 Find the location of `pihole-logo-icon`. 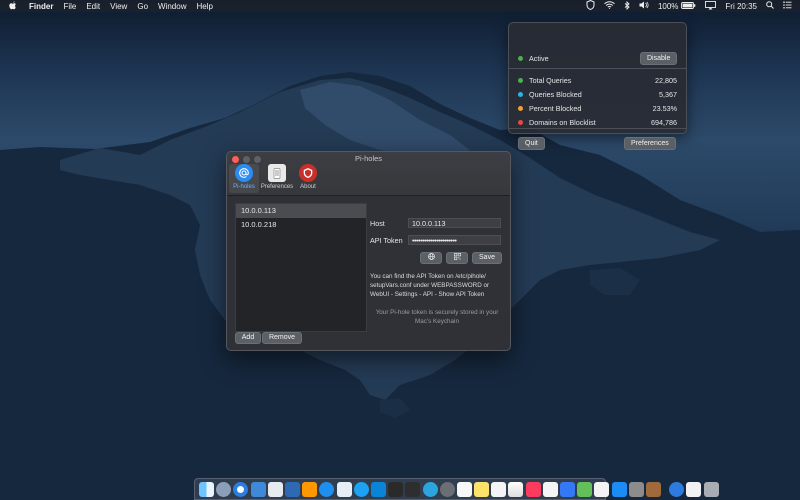

pihole-logo-icon is located at coordinates (308, 173).